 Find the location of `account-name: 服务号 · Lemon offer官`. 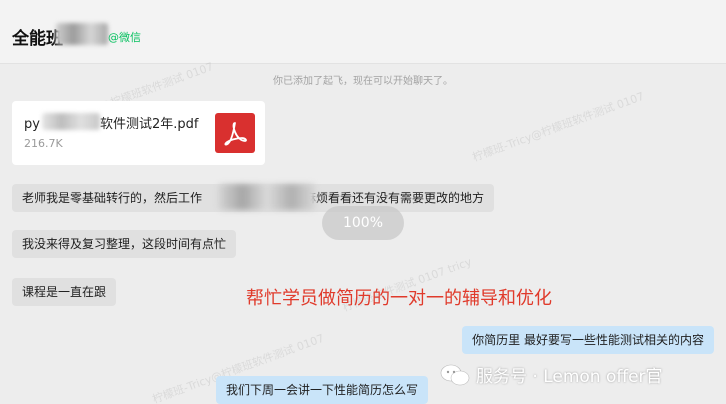

account-name: 服务号 · Lemon offer官 is located at coordinates (569, 377).